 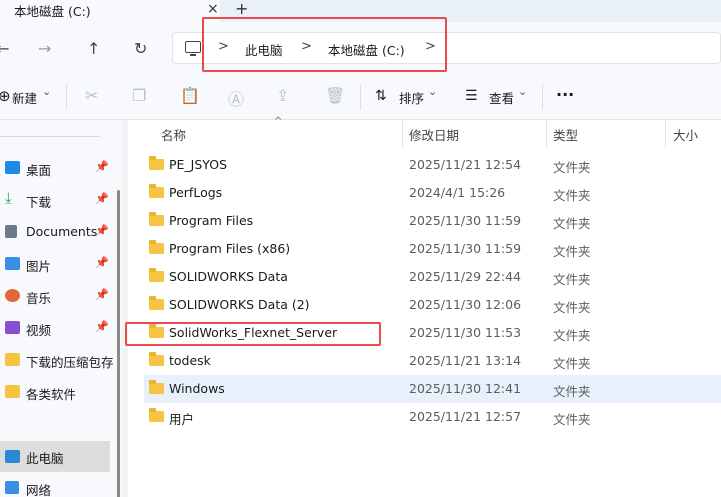 What do you see at coordinates (56, 264) in the screenshot?
I see `sidebar-item-pictures: 图片 📌` at bounding box center [56, 264].